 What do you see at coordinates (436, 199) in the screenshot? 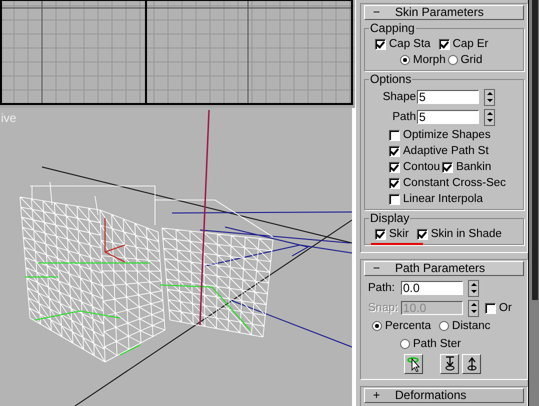
I see `checkbox: Linear Interpola` at bounding box center [436, 199].